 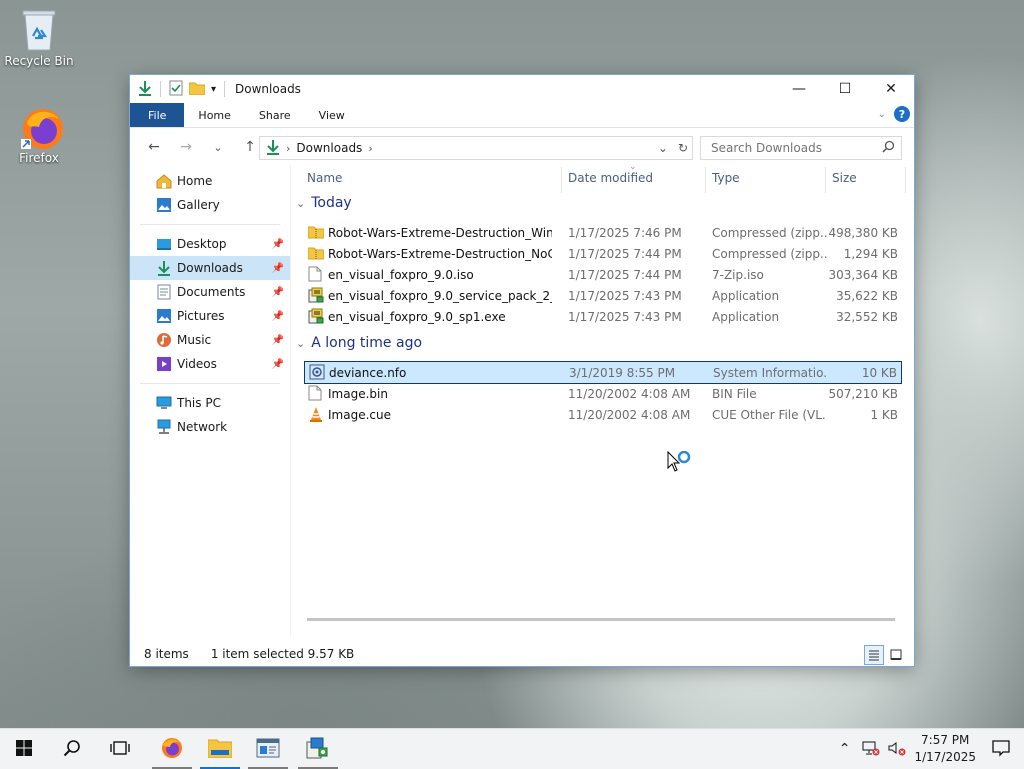 What do you see at coordinates (726, 178) in the screenshot?
I see `column-header-type: Type` at bounding box center [726, 178].